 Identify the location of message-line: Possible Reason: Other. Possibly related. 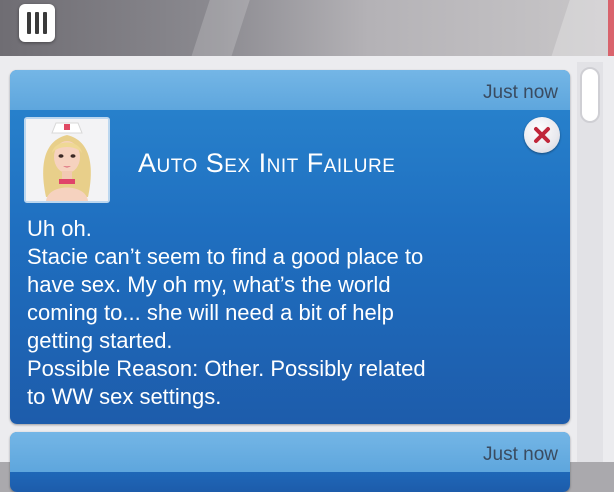
(226, 368).